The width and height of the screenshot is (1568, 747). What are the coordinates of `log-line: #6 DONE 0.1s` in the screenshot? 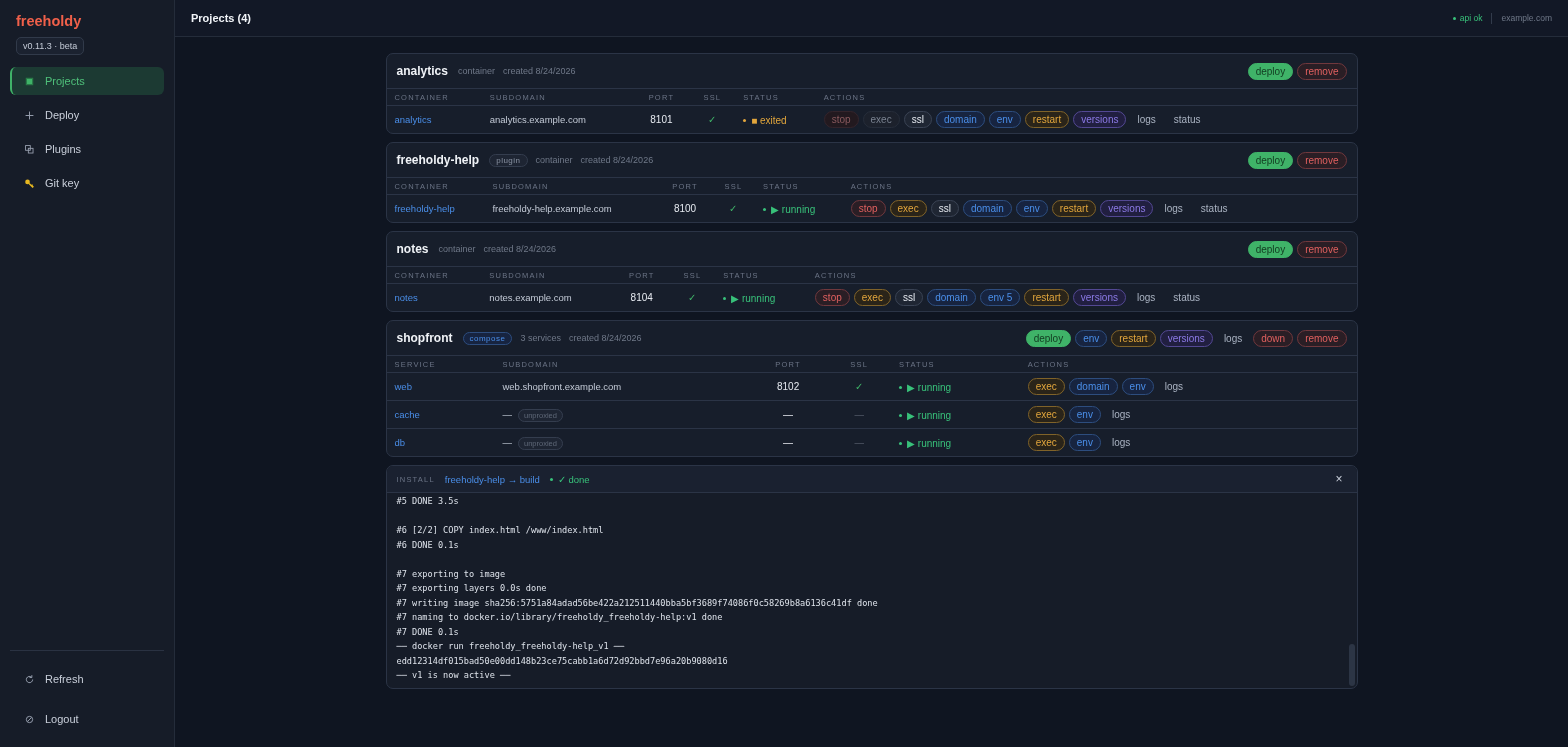 It's located at (428, 545).